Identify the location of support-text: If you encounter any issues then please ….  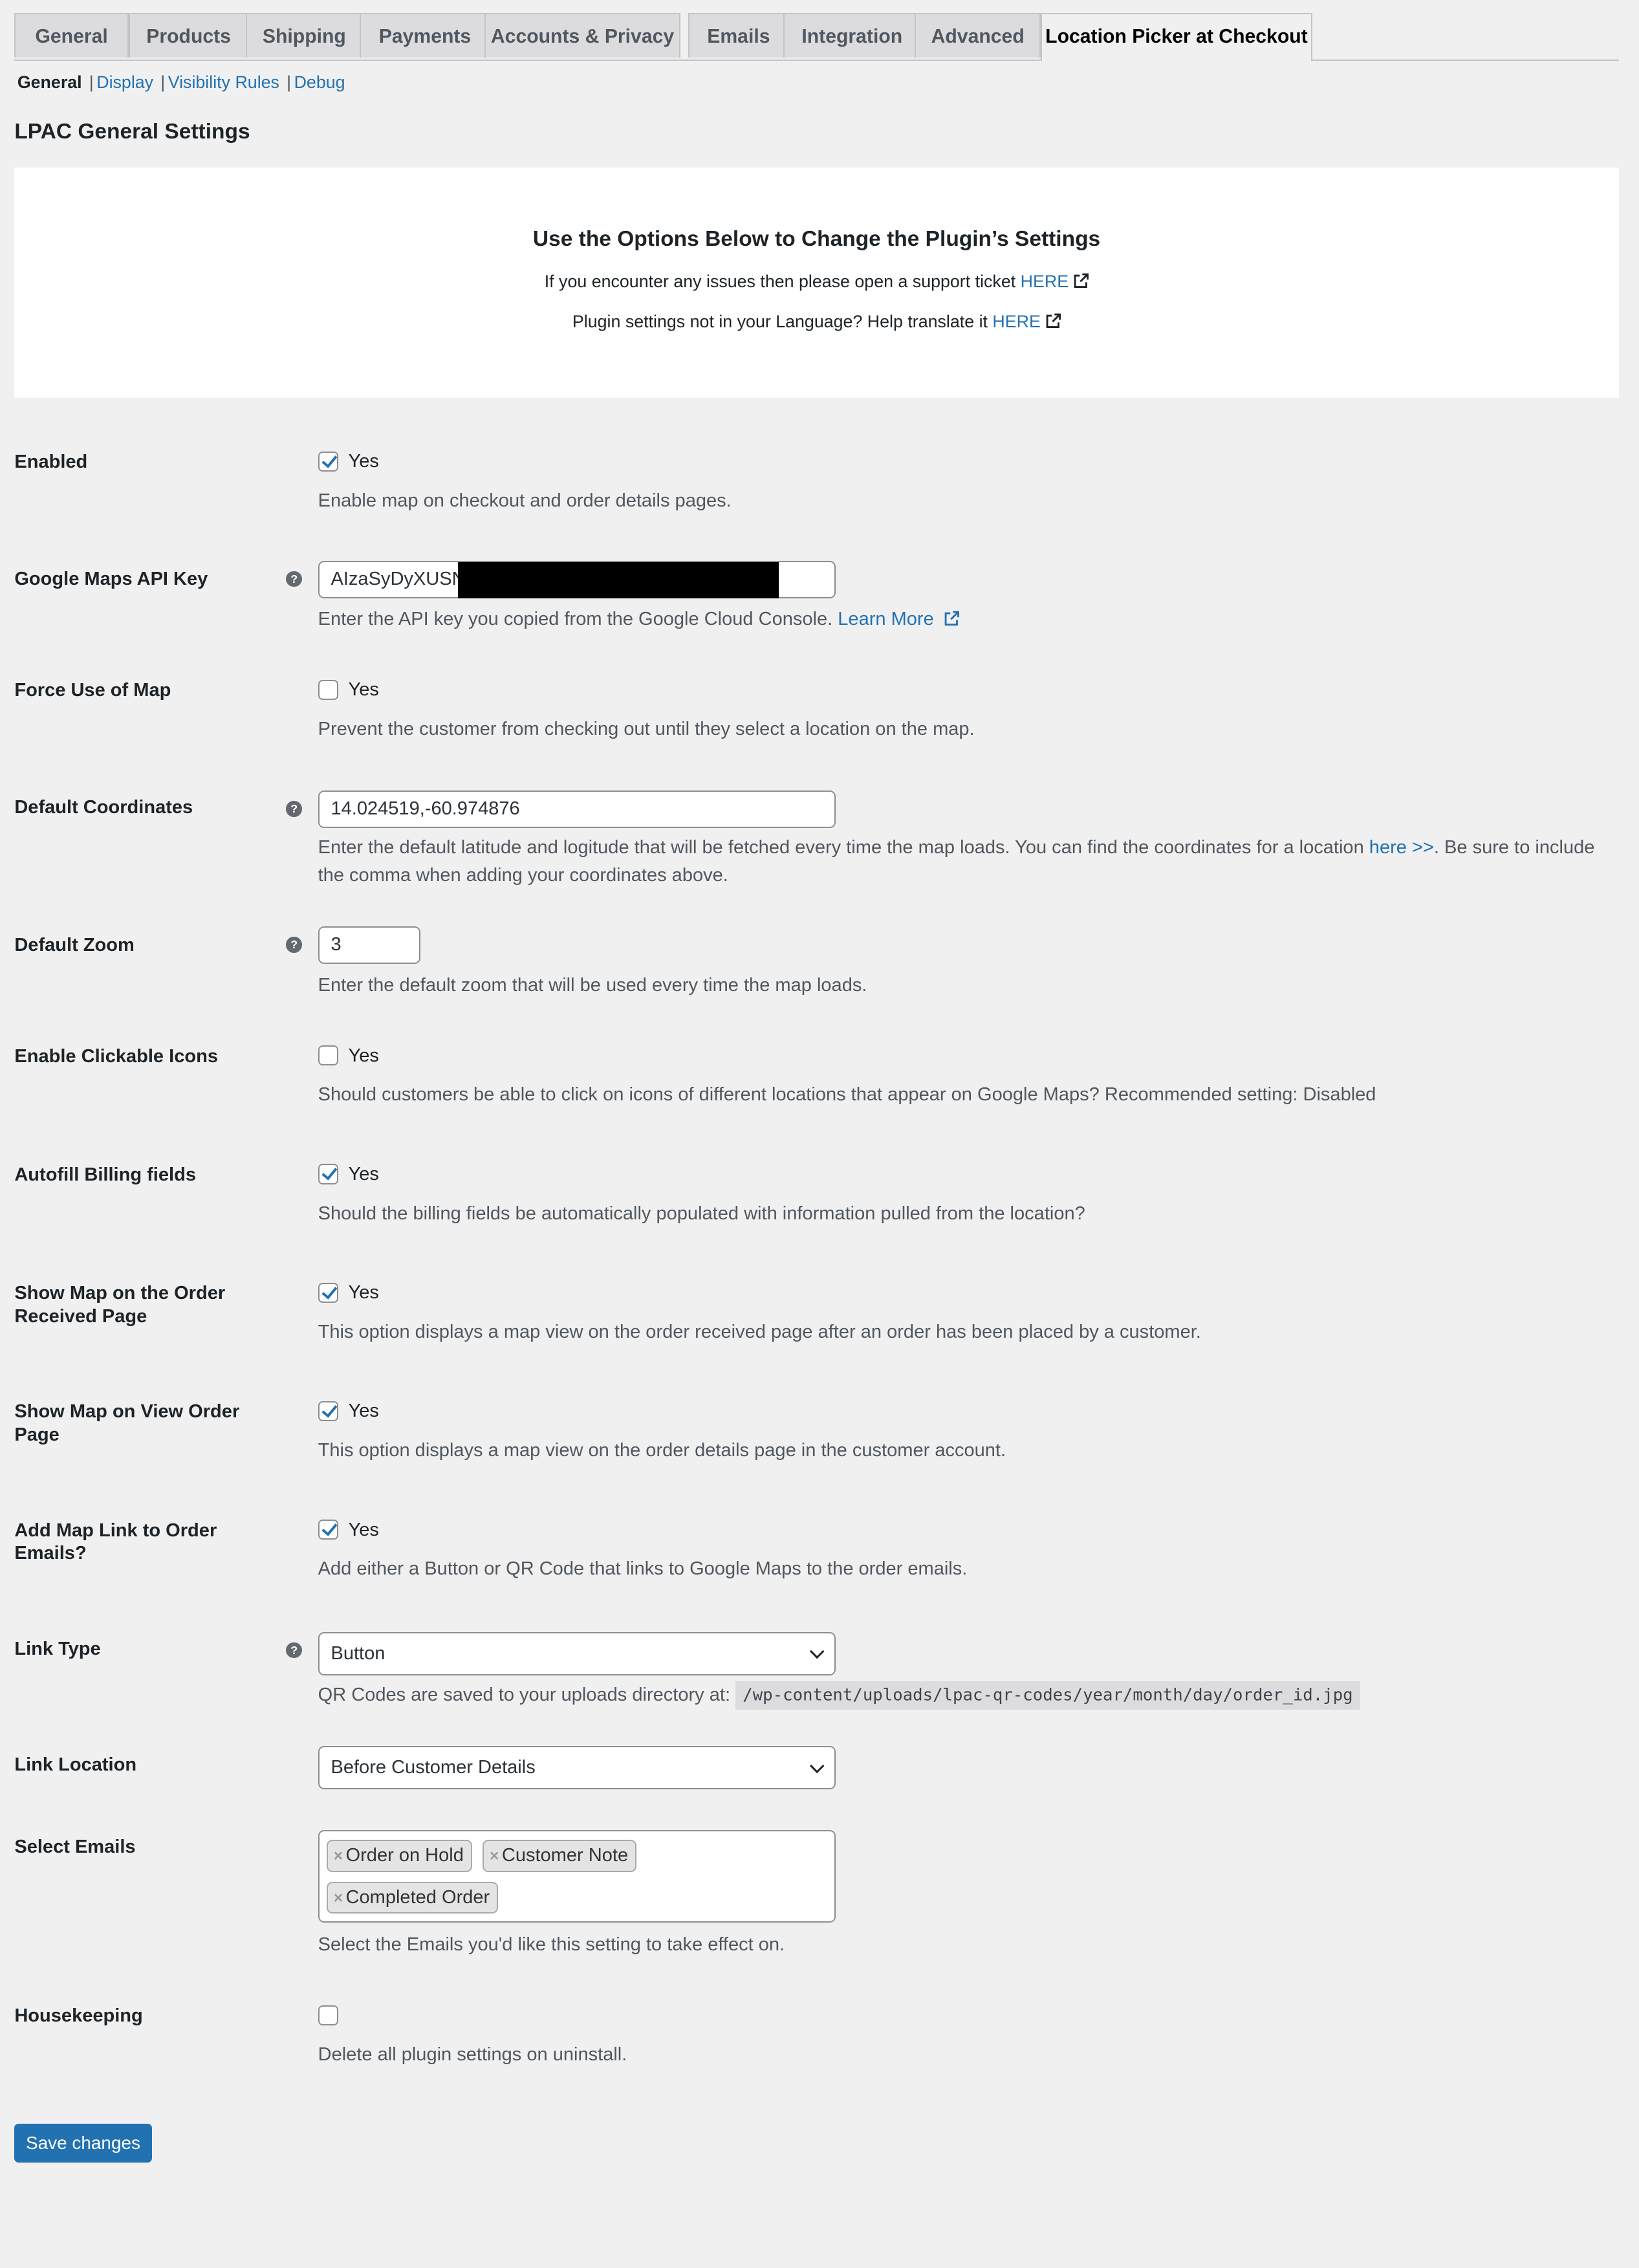
(782, 282).